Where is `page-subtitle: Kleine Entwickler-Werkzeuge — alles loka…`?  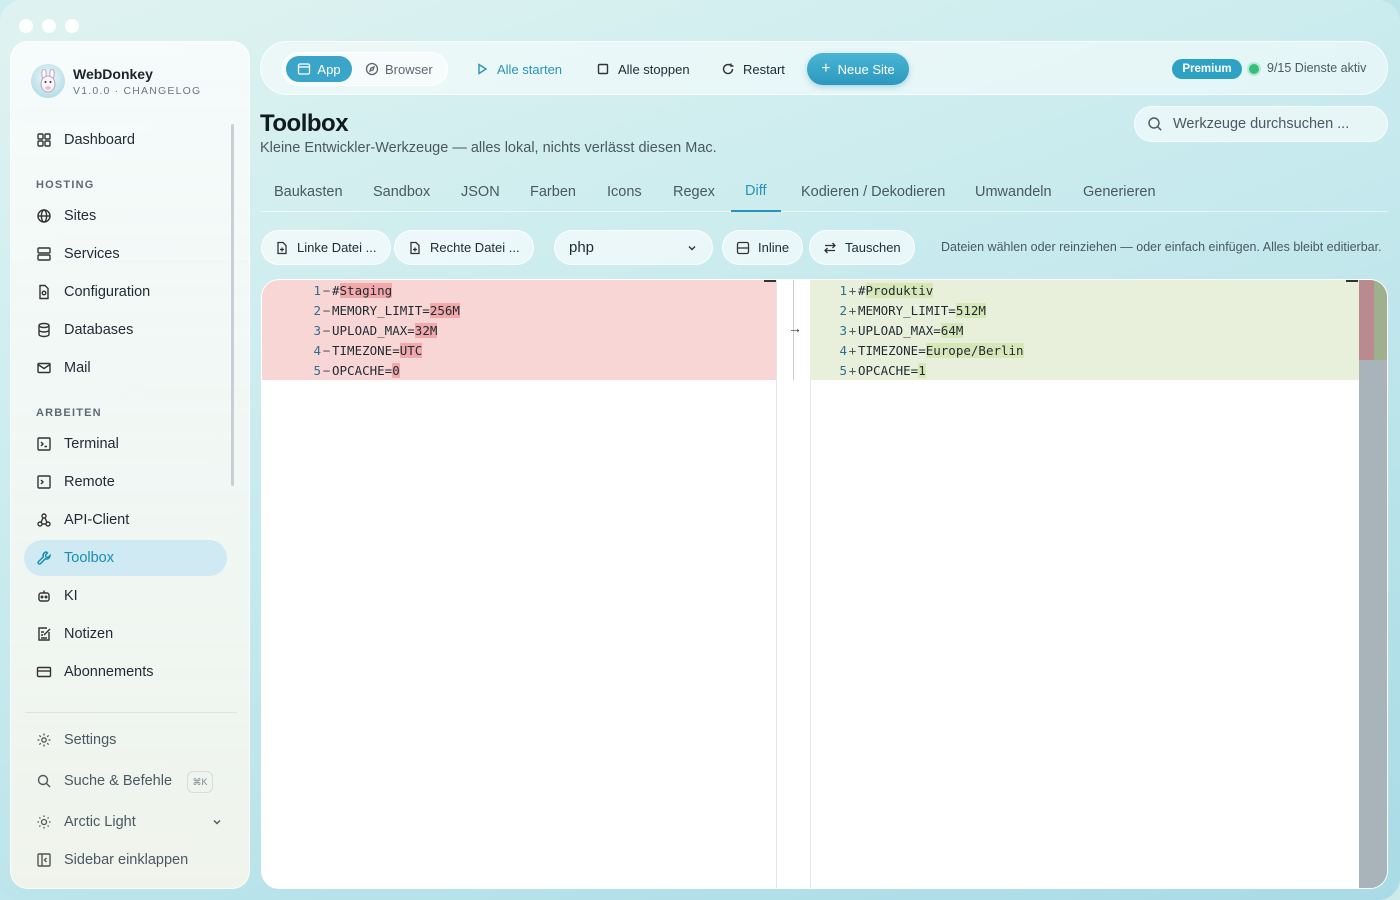 page-subtitle: Kleine Entwickler-Werkzeuge — alles loka… is located at coordinates (488, 148).